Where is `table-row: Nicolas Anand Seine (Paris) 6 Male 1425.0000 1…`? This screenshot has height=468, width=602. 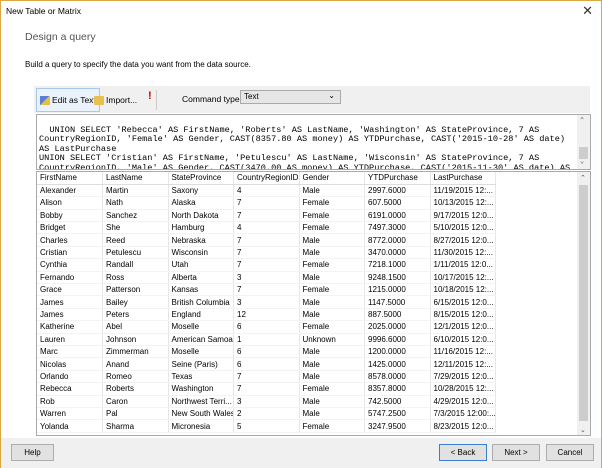 table-row: Nicolas Anand Seine (Paris) 6 Male 1425.0000 1… is located at coordinates (266, 364).